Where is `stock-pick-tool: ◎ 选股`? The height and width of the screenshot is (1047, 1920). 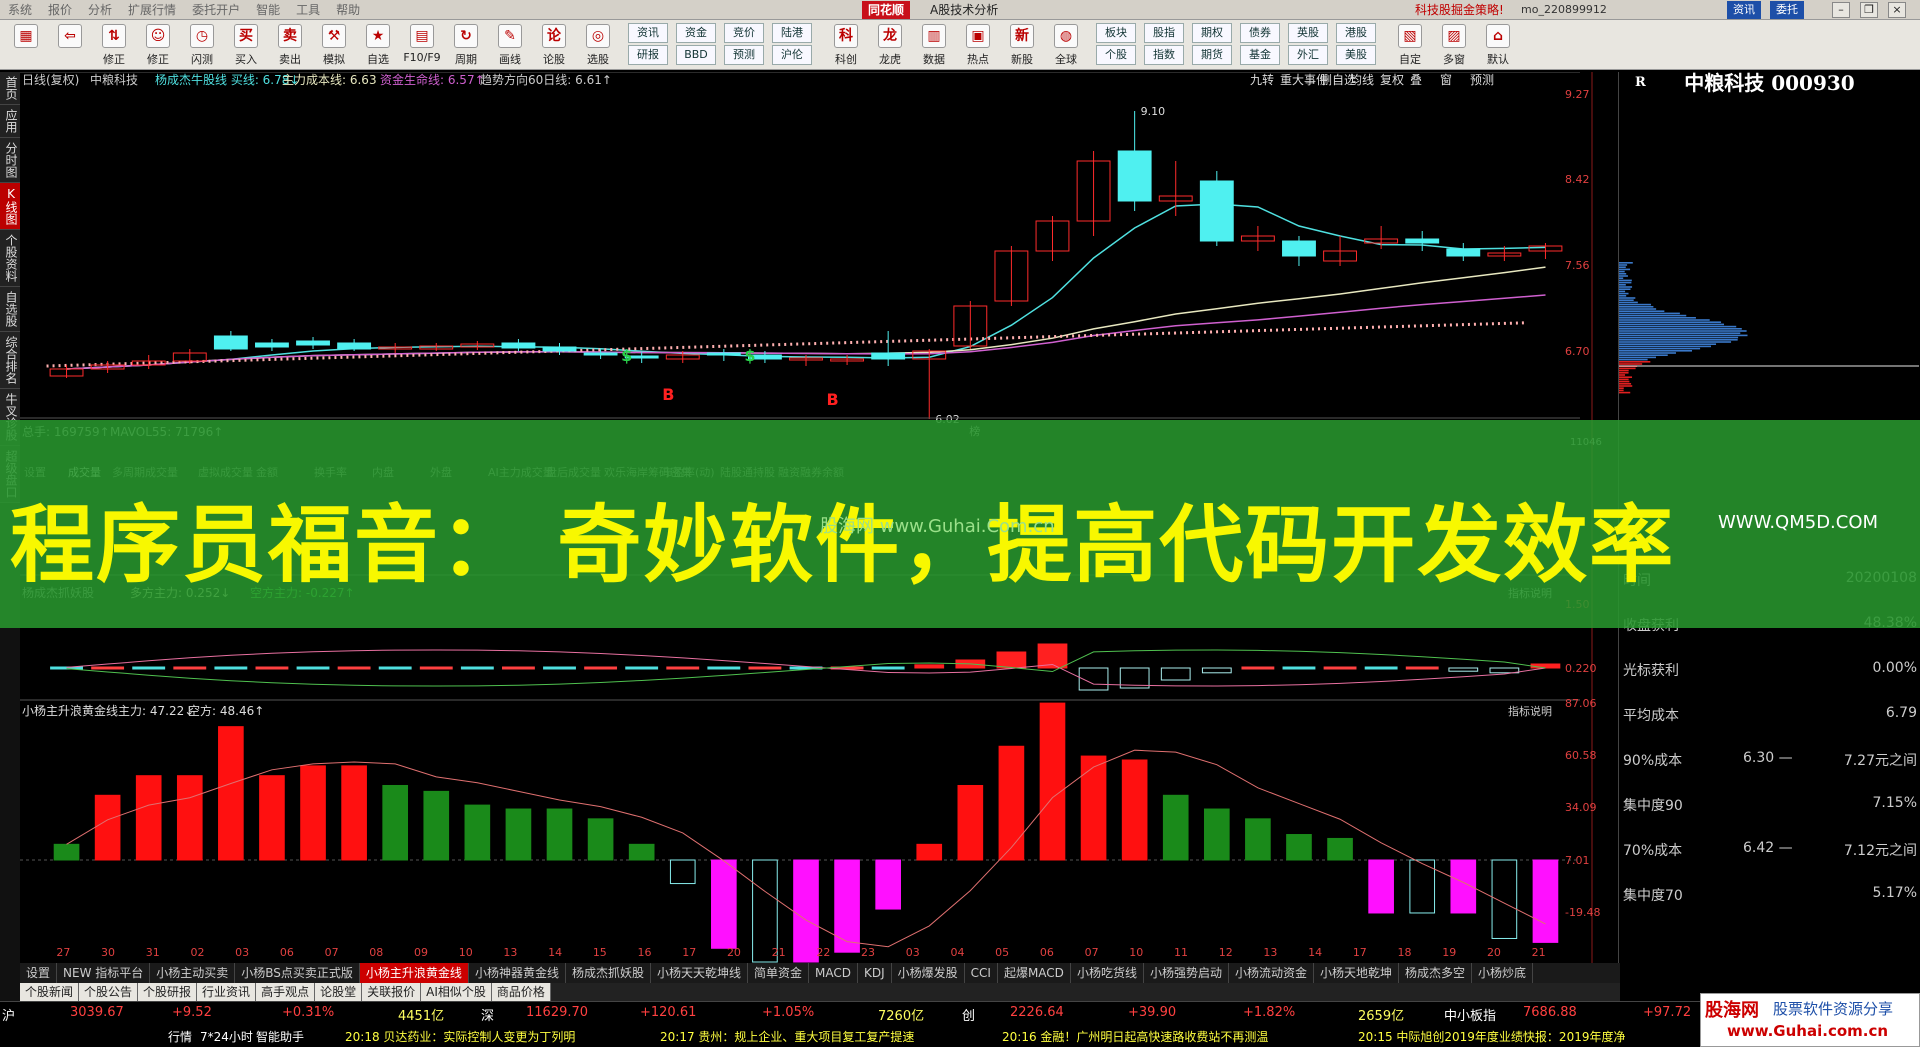
stock-pick-tool: ◎ 选股 is located at coordinates (598, 45).